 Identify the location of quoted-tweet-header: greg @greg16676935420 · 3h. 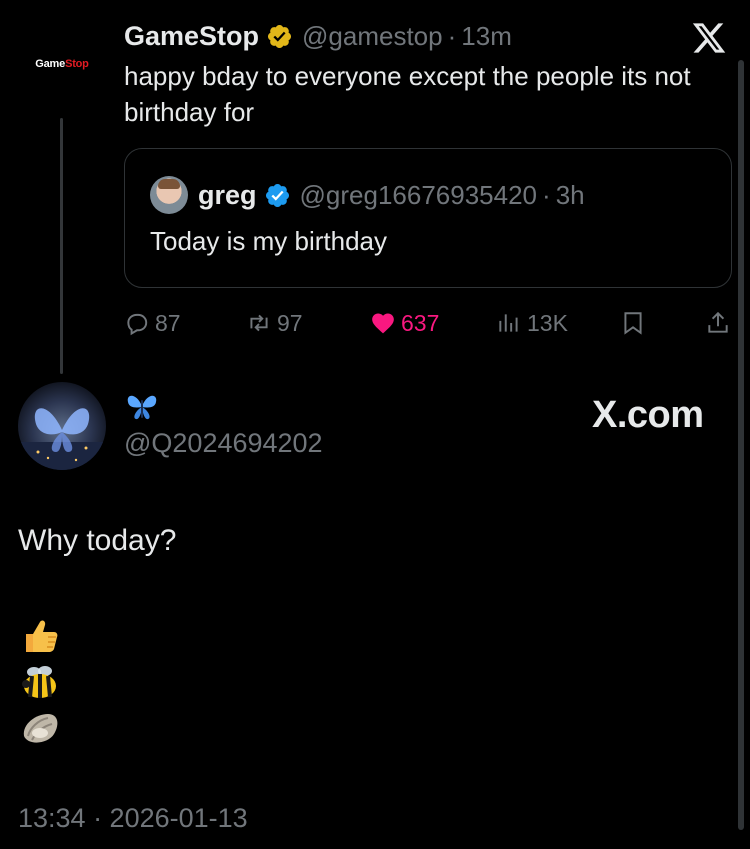
(391, 195).